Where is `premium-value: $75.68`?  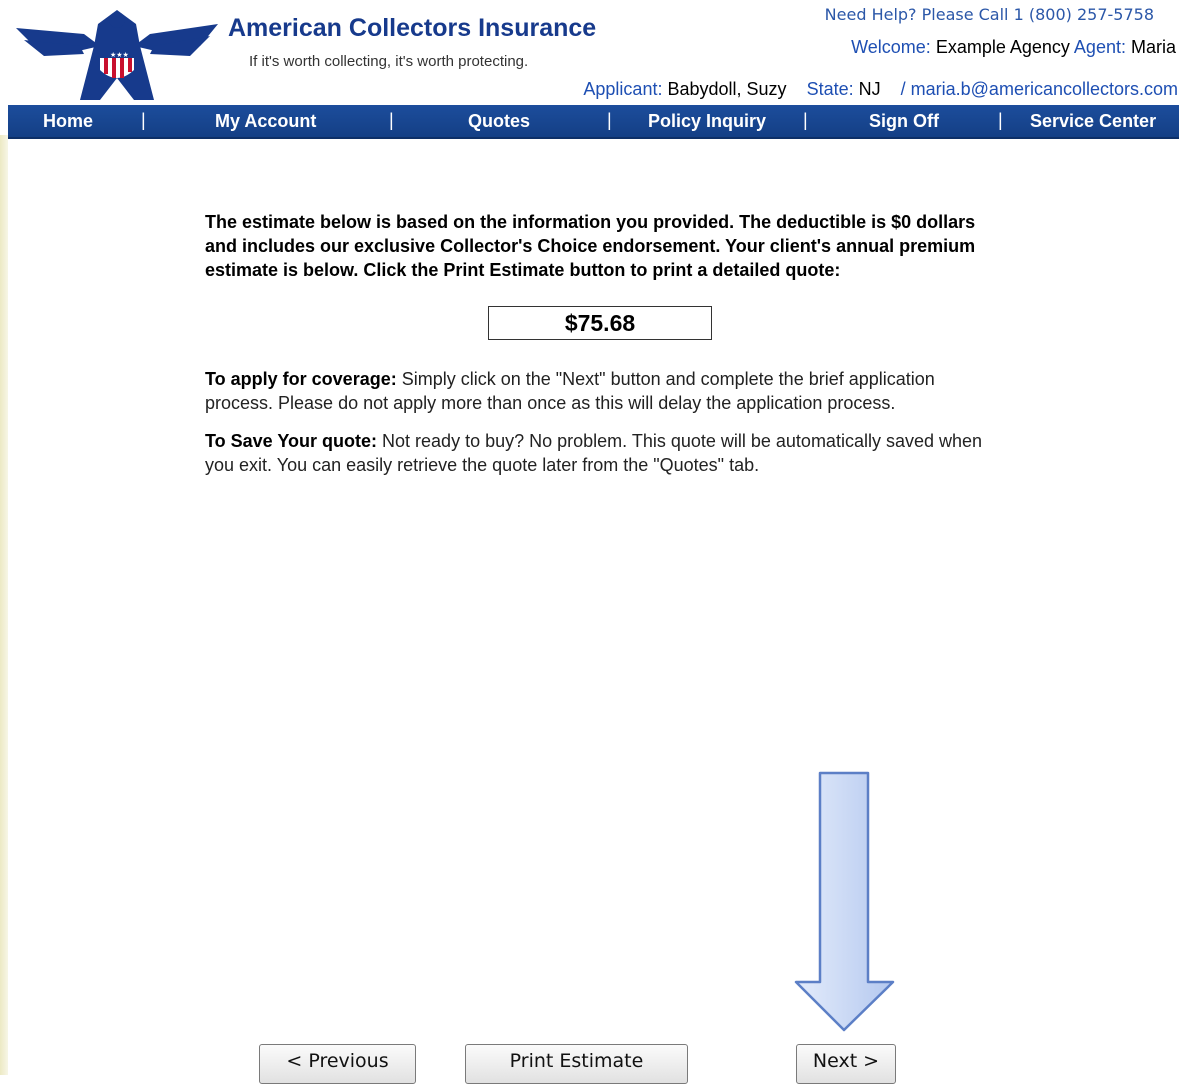 premium-value: $75.68 is located at coordinates (600, 322).